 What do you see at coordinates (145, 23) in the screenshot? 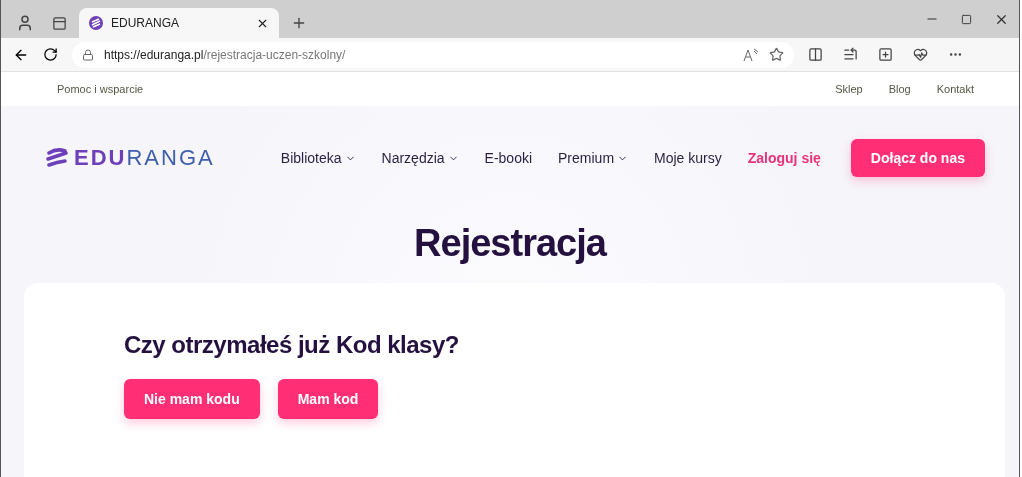
I see `tab-title: EDURANGA` at bounding box center [145, 23].